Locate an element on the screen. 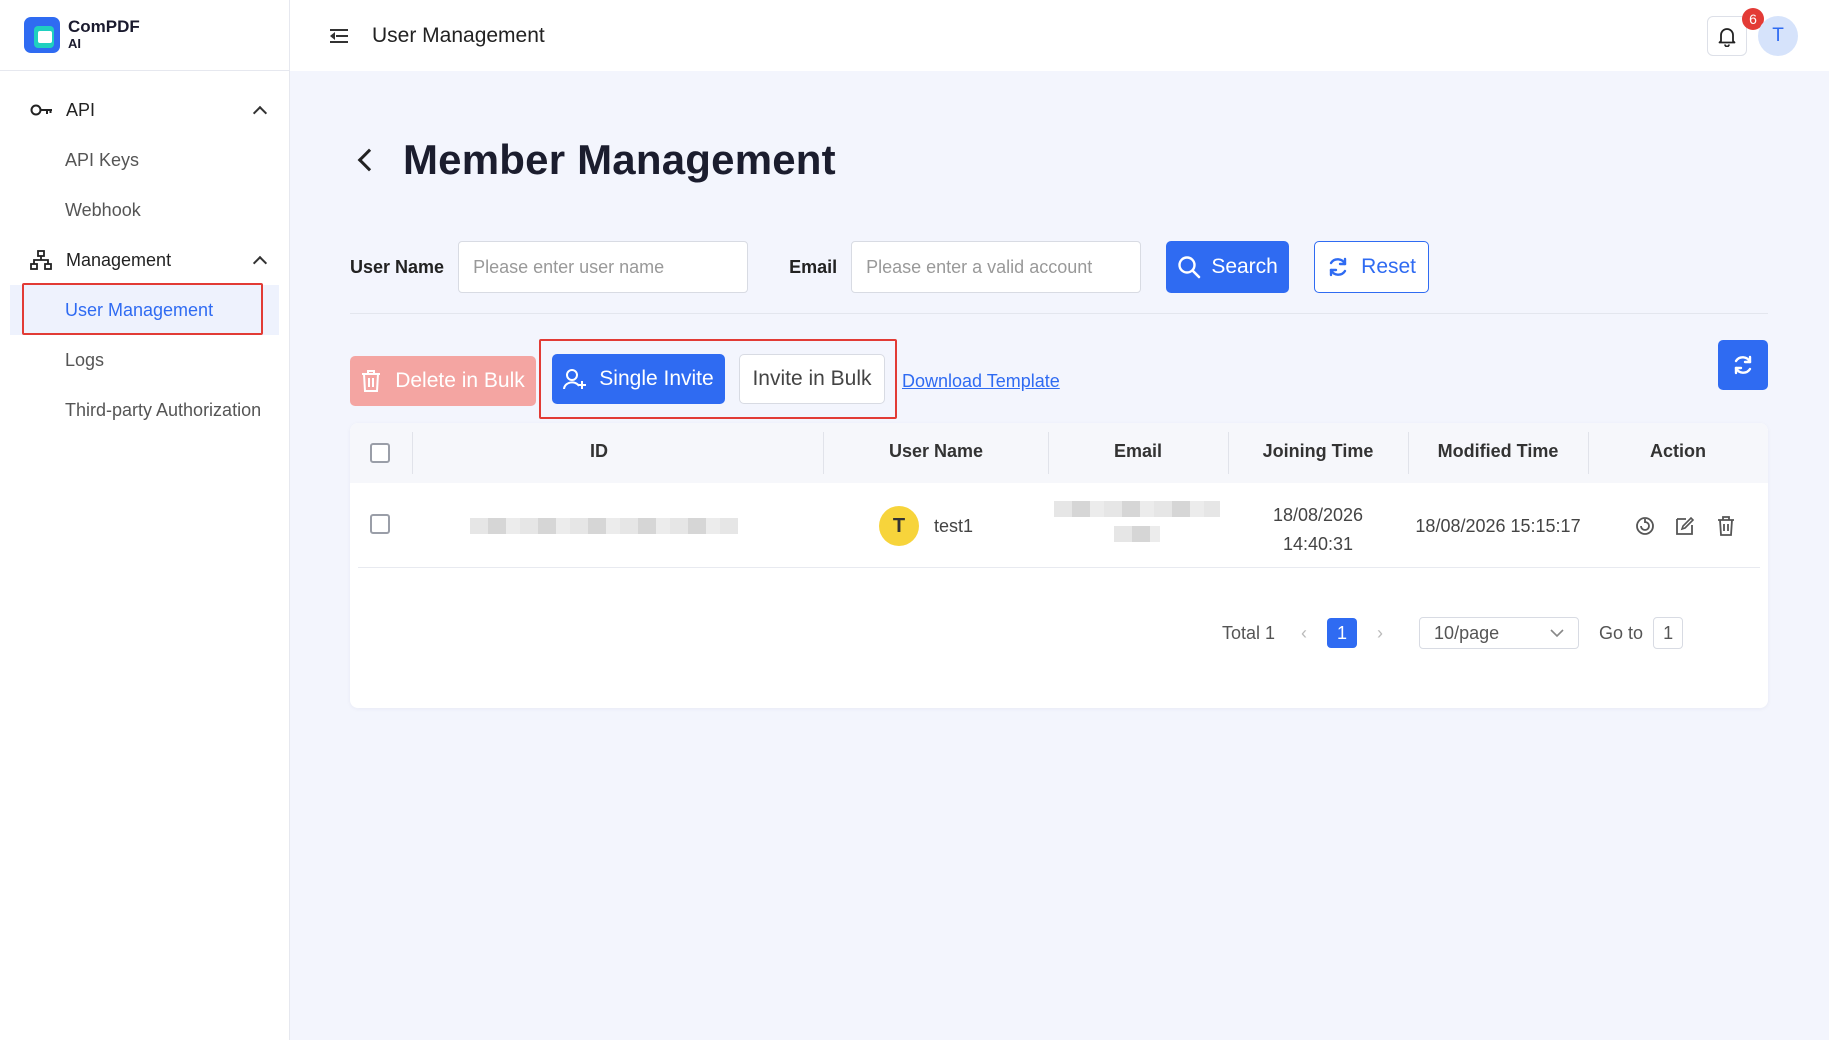  brand-sub: AI is located at coordinates (74, 43).